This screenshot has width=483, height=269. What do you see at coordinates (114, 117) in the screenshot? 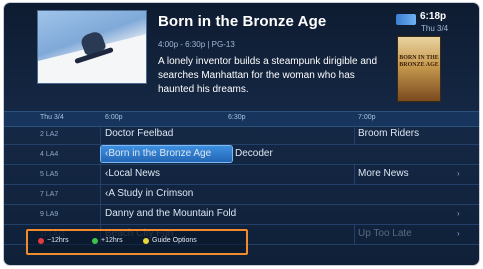
I see `timeline-slot: 6:00p` at bounding box center [114, 117].